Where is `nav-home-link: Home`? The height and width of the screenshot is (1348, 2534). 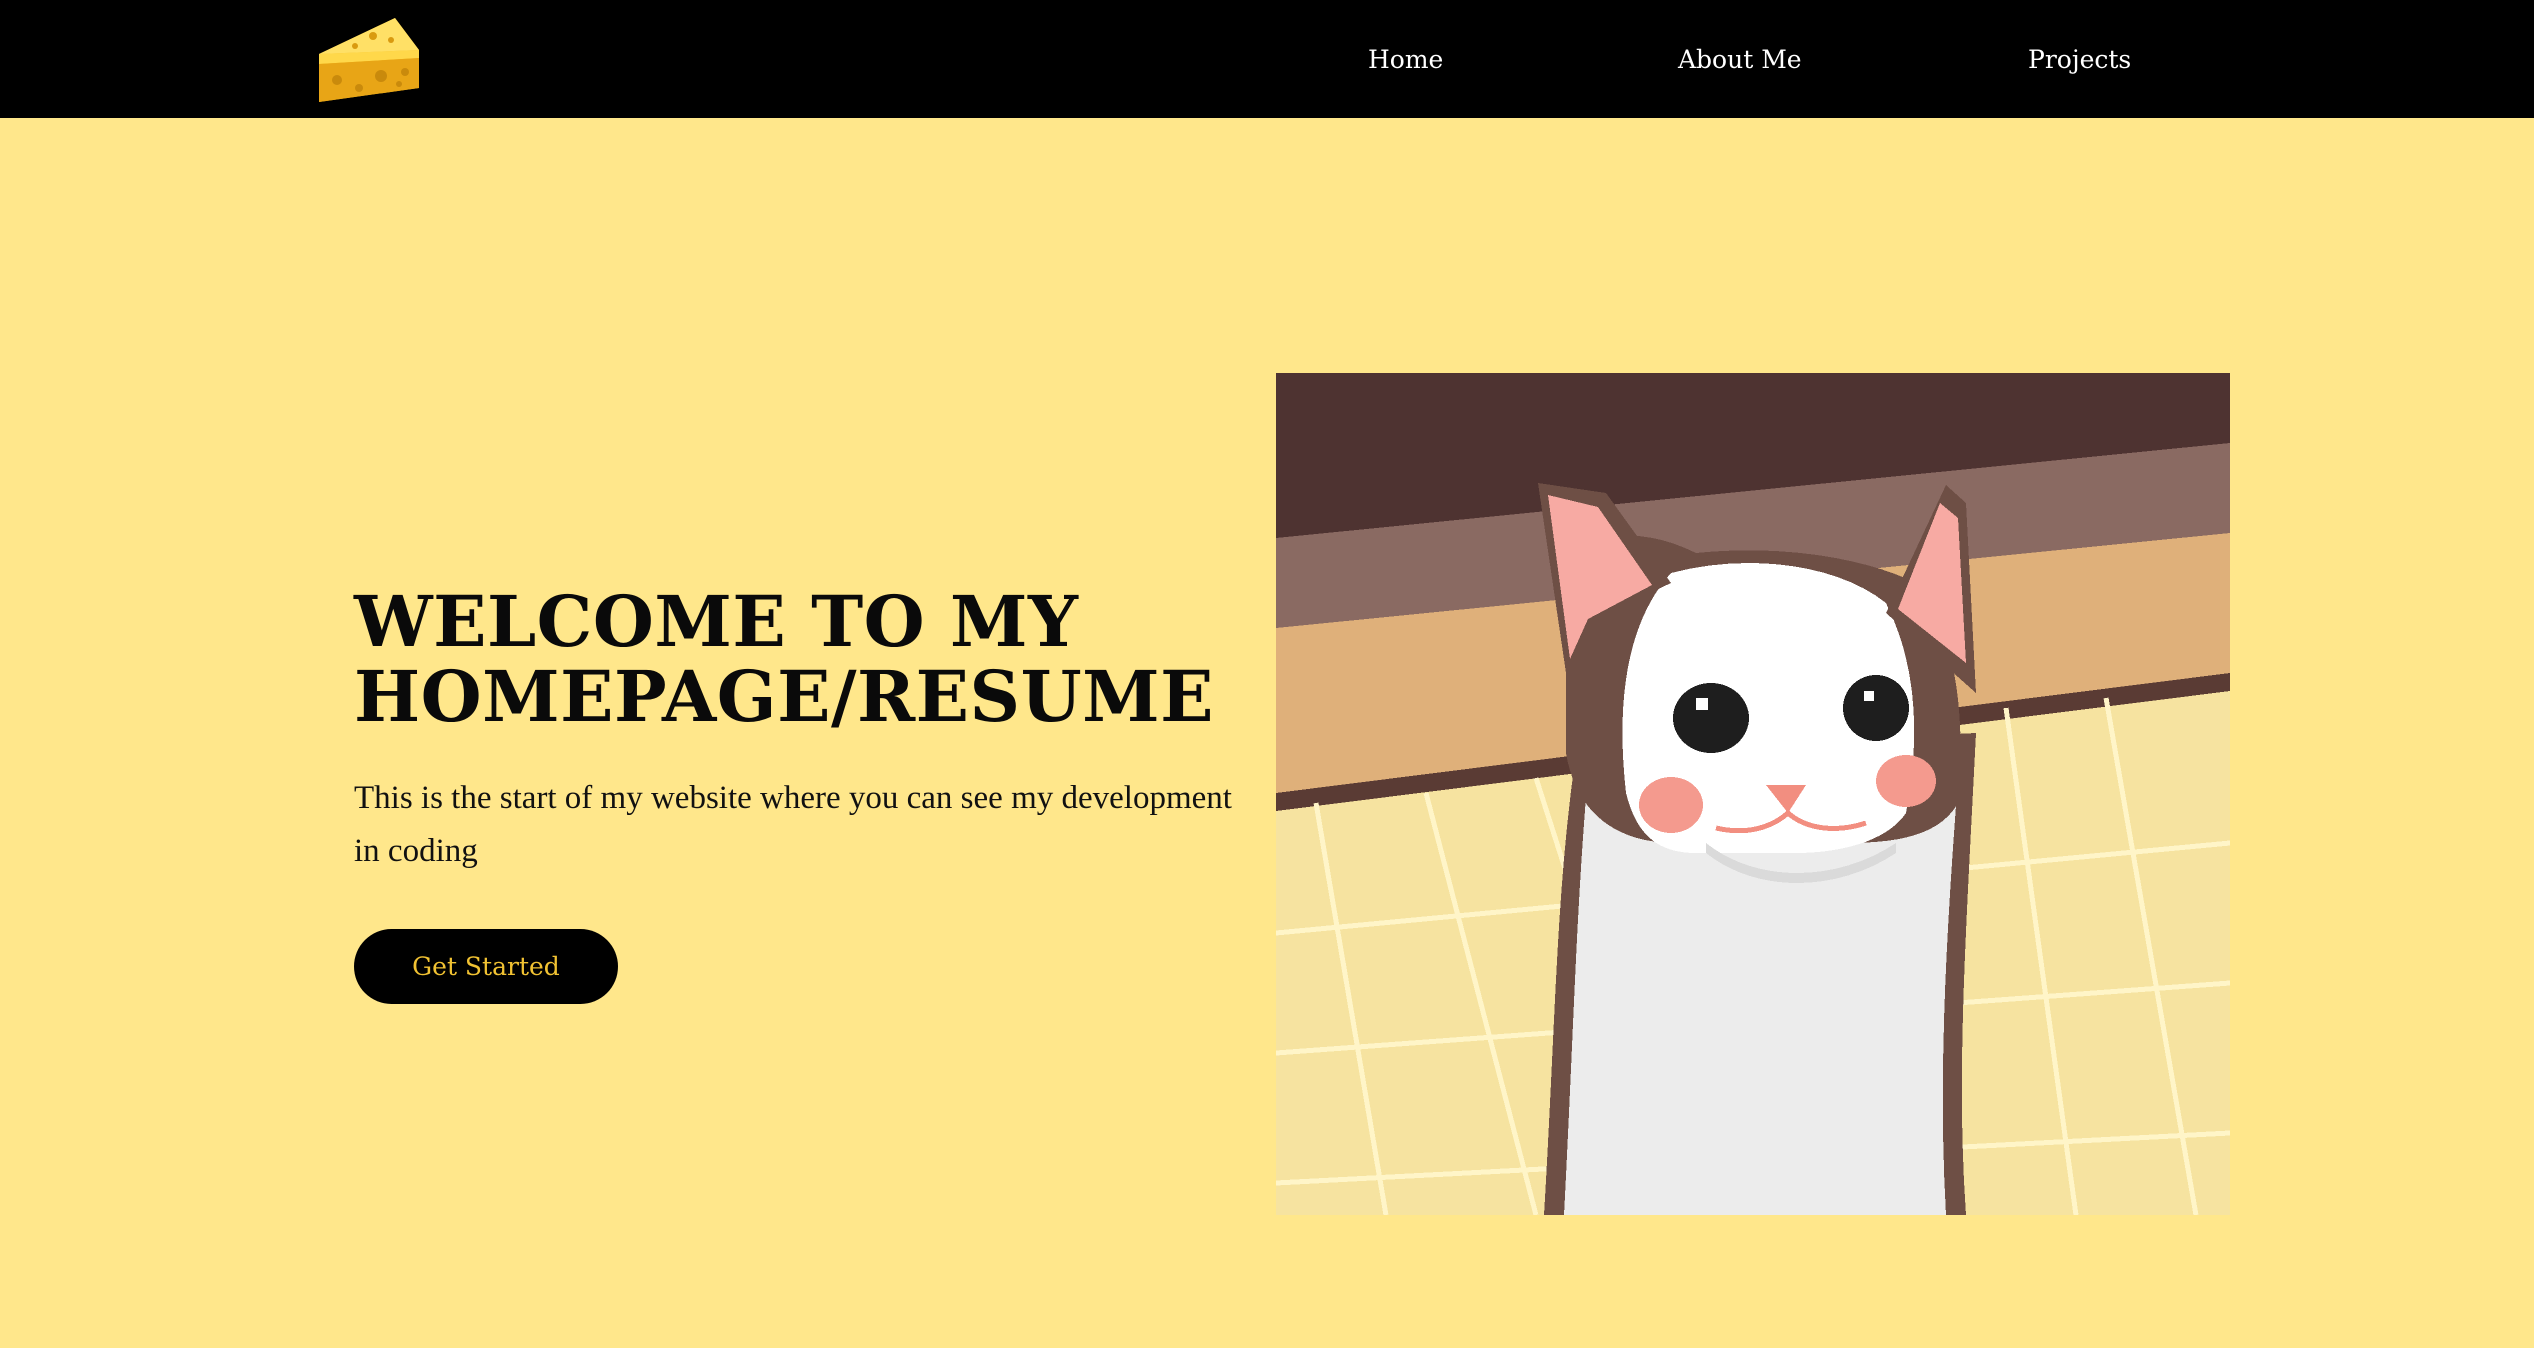 nav-home-link: Home is located at coordinates (1405, 60).